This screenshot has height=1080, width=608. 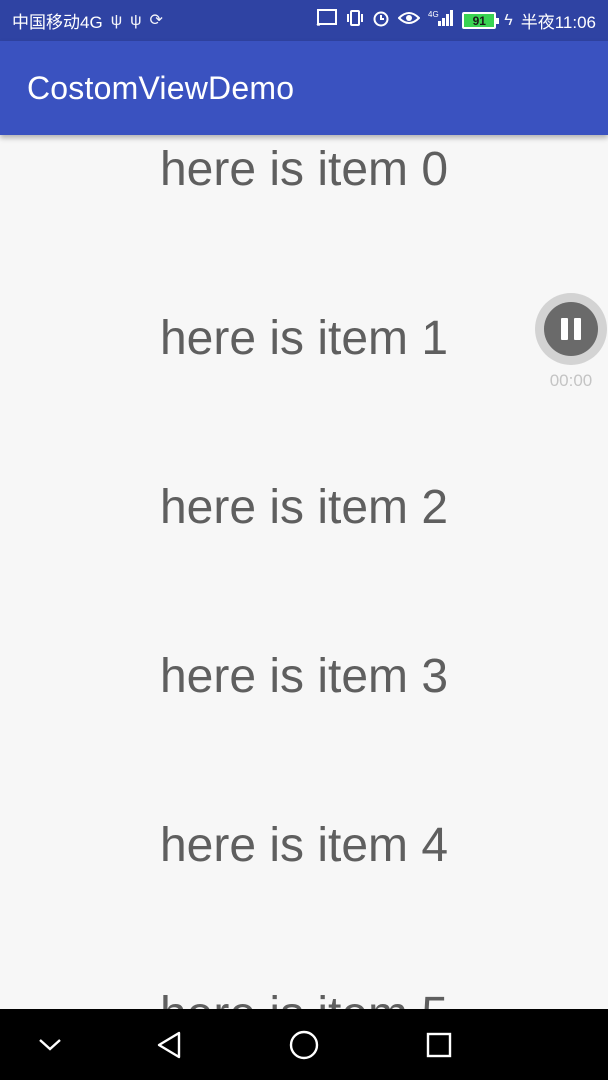 What do you see at coordinates (439, 1044) in the screenshot?
I see `recents-icon` at bounding box center [439, 1044].